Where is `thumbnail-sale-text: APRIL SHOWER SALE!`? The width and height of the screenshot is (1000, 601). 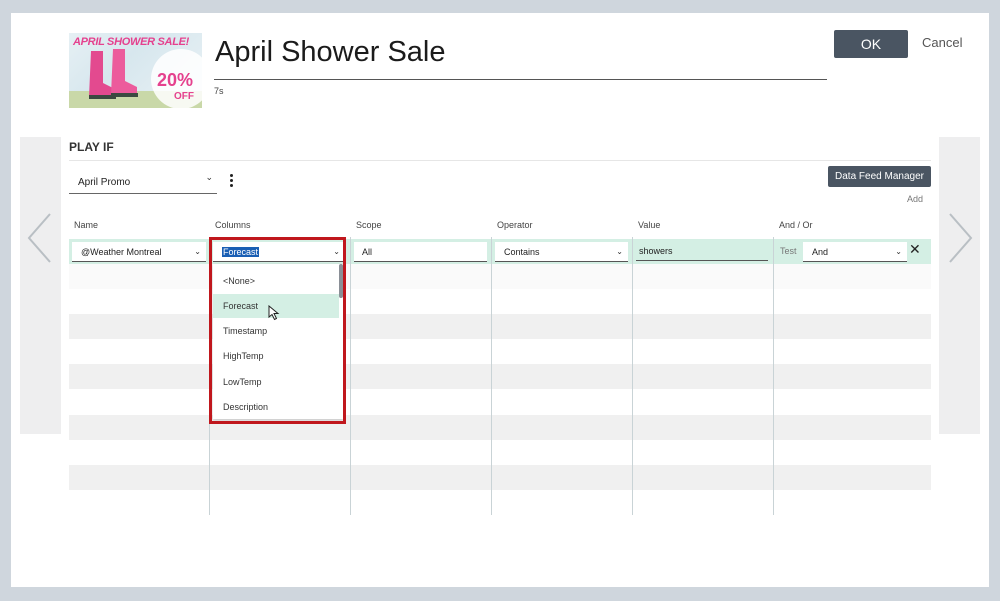 thumbnail-sale-text: APRIL SHOWER SALE! is located at coordinates (131, 42).